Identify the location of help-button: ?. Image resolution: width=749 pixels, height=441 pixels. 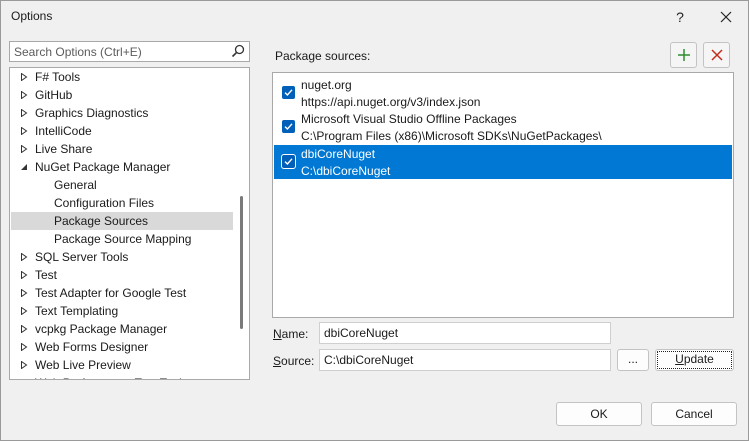
(680, 17).